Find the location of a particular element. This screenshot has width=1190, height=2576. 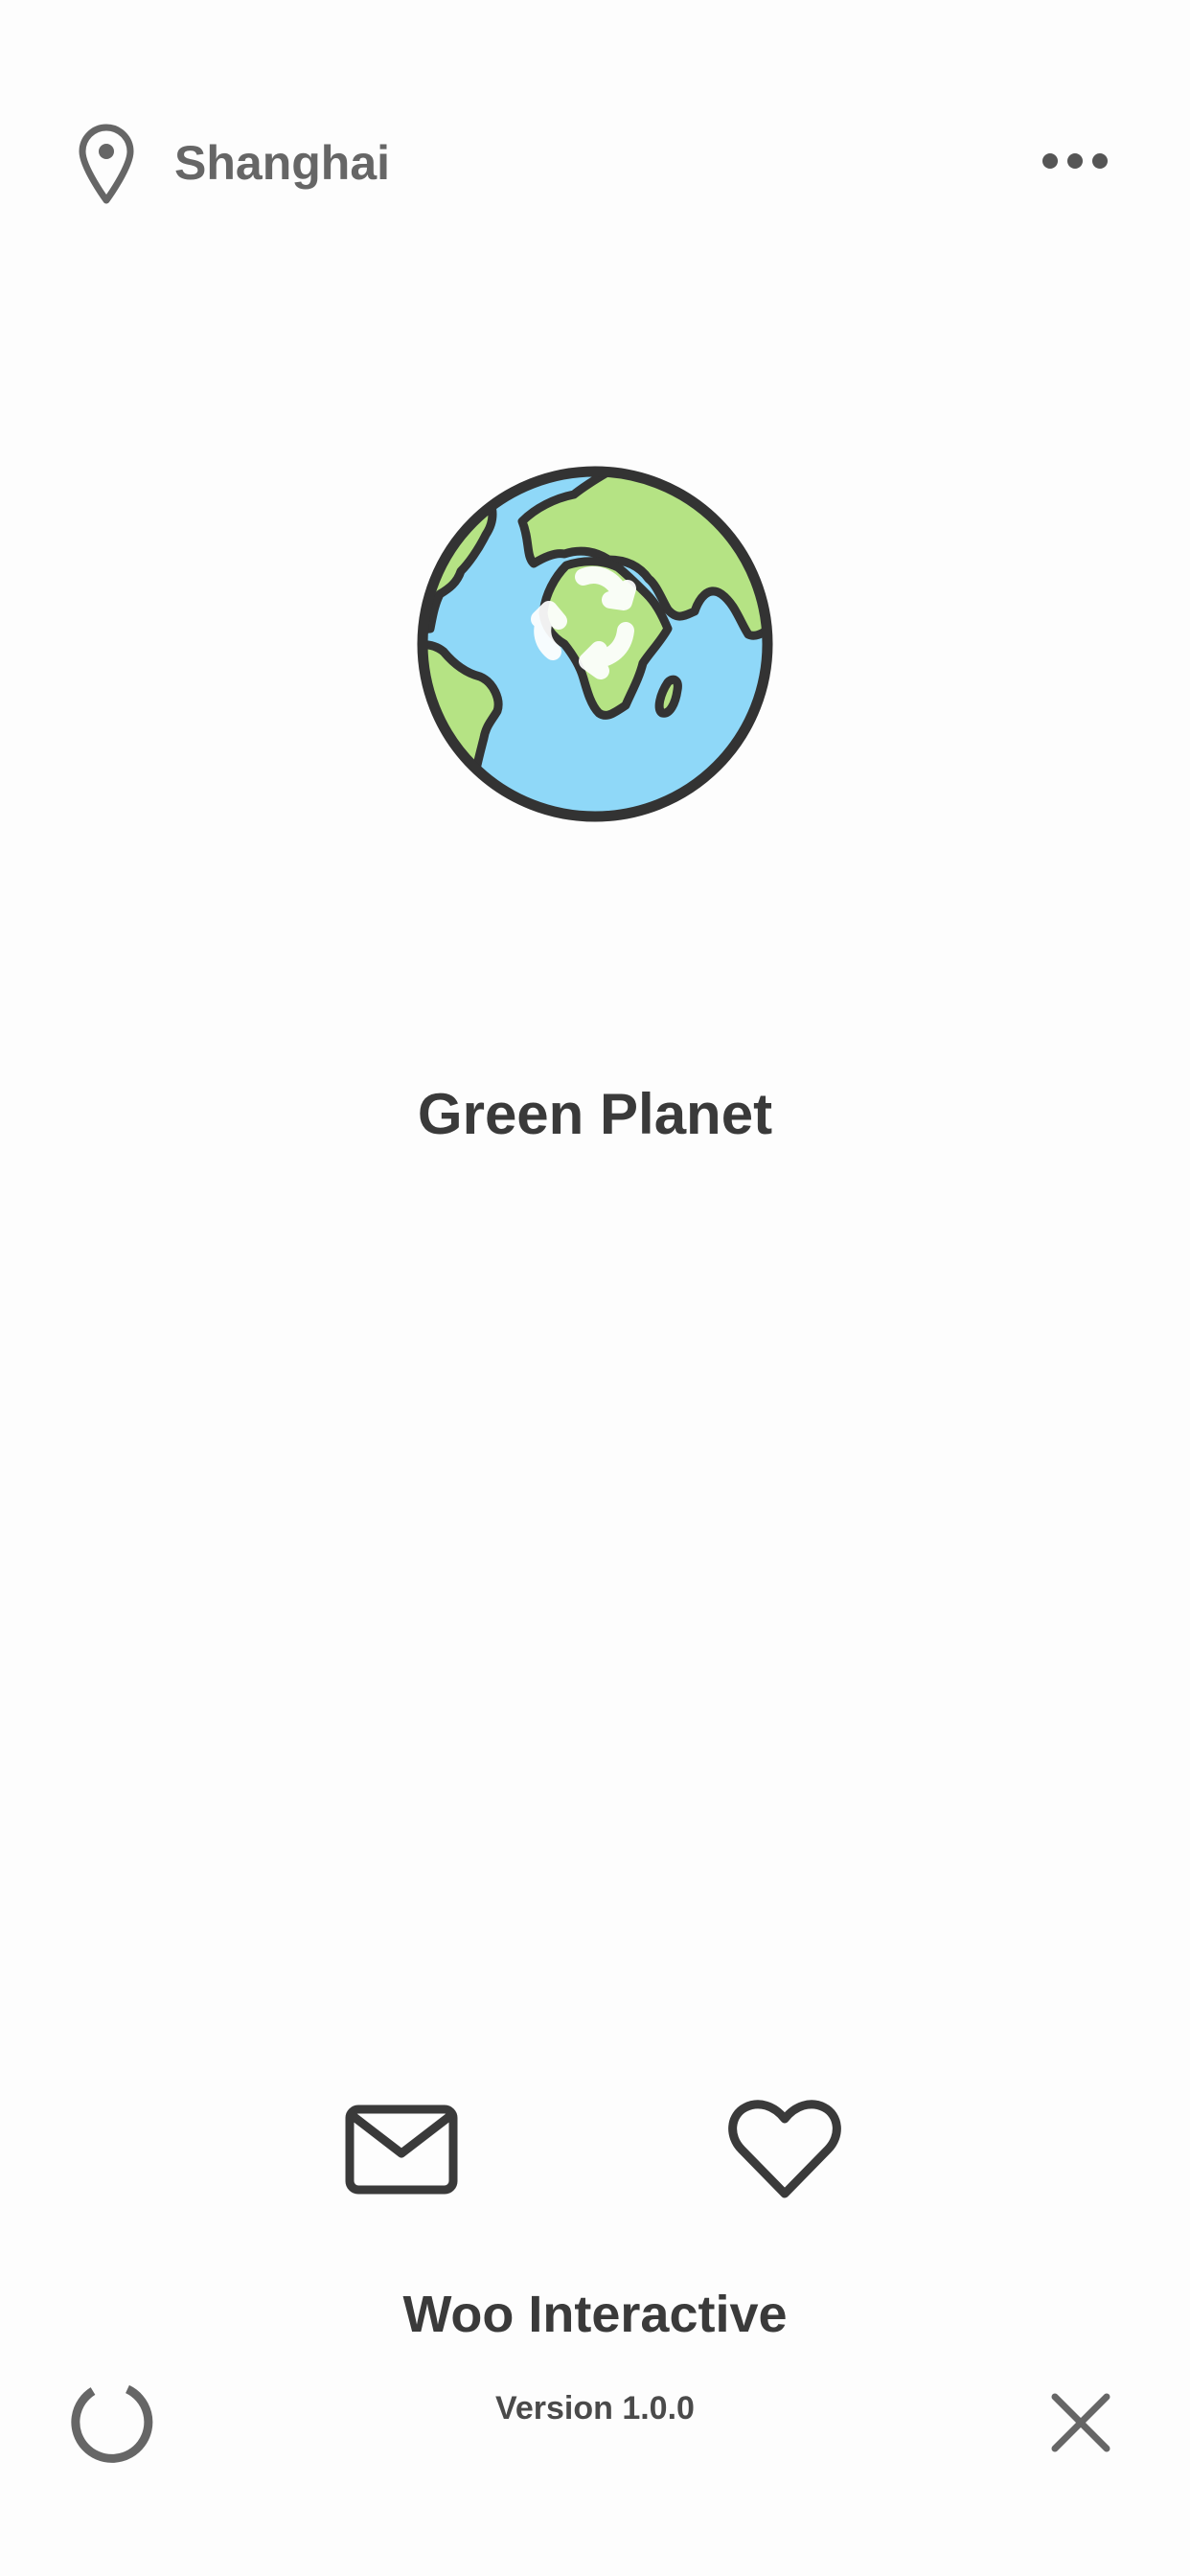

heart-icon is located at coordinates (785, 2151).